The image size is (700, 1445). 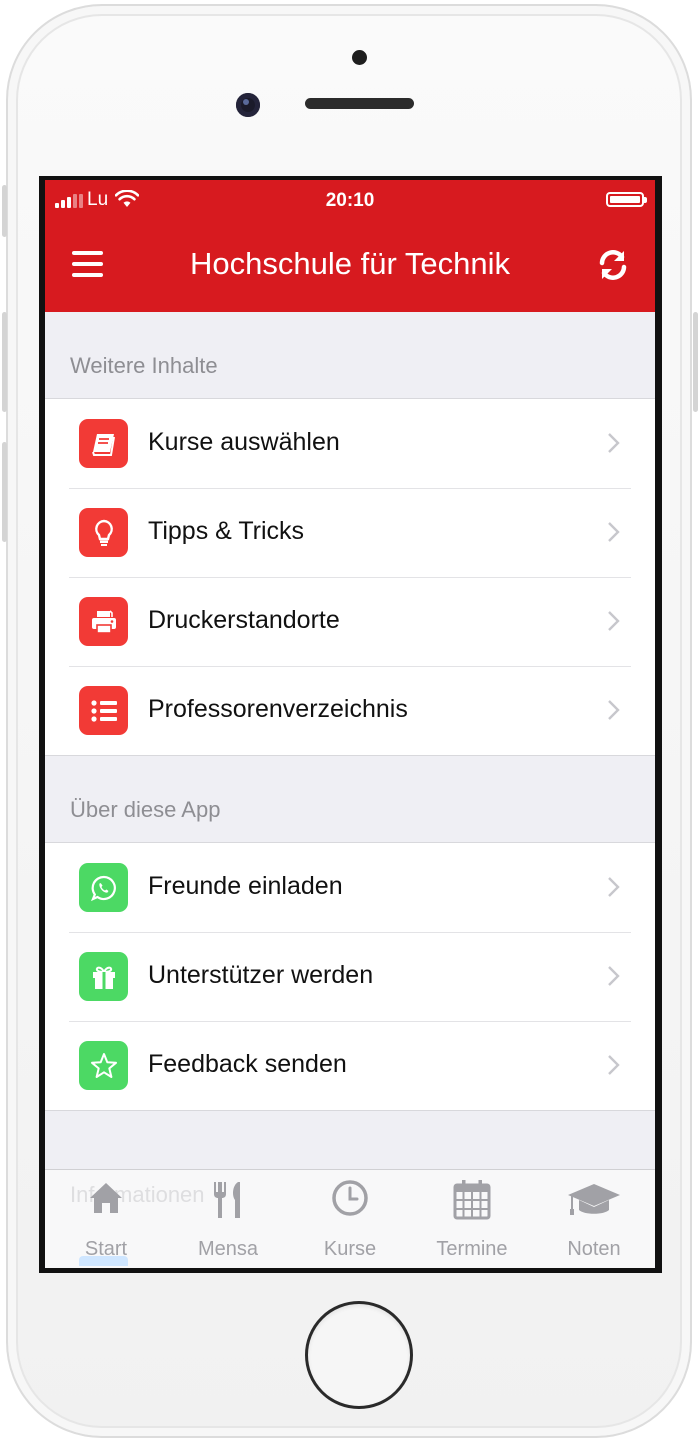 What do you see at coordinates (244, 442) in the screenshot?
I see `list-item-label: Kurse auswählen` at bounding box center [244, 442].